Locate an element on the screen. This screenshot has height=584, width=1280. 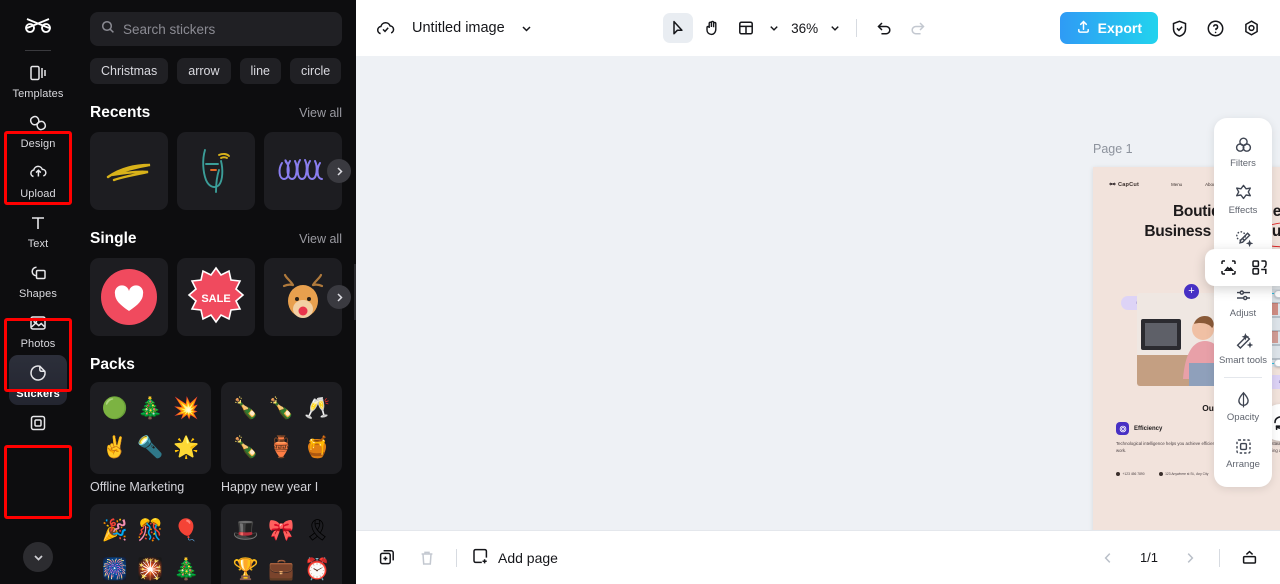
gear-icon is located at coordinates (1251, 28).